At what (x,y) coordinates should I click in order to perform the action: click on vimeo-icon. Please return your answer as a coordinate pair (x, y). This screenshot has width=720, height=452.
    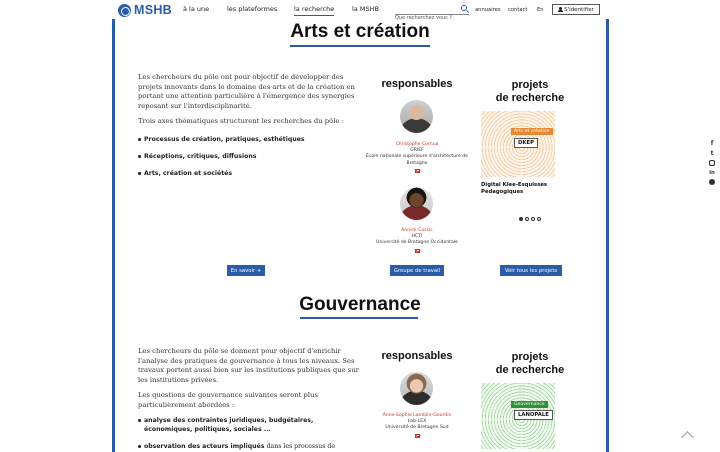
    Looking at the image, I should click on (712, 182).